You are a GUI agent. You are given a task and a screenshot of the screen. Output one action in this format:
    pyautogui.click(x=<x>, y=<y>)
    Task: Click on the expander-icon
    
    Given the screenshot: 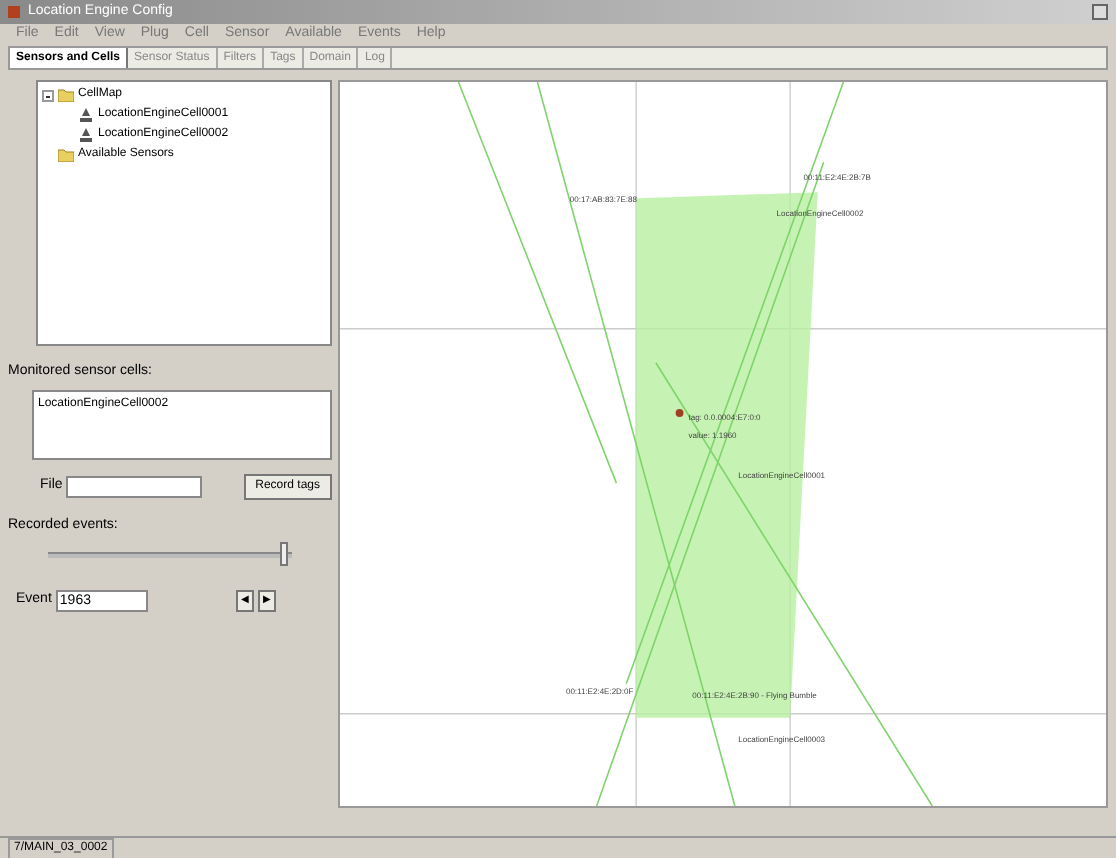 What is the action you would take?
    pyautogui.click(x=48, y=95)
    